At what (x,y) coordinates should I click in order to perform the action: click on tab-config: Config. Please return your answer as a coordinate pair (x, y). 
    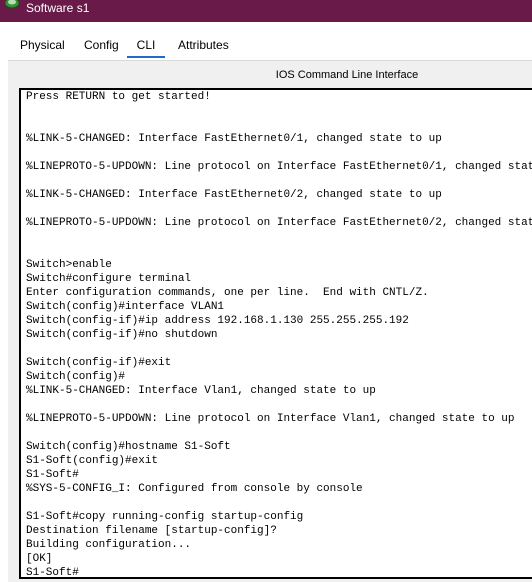
    Looking at the image, I should click on (101, 47).